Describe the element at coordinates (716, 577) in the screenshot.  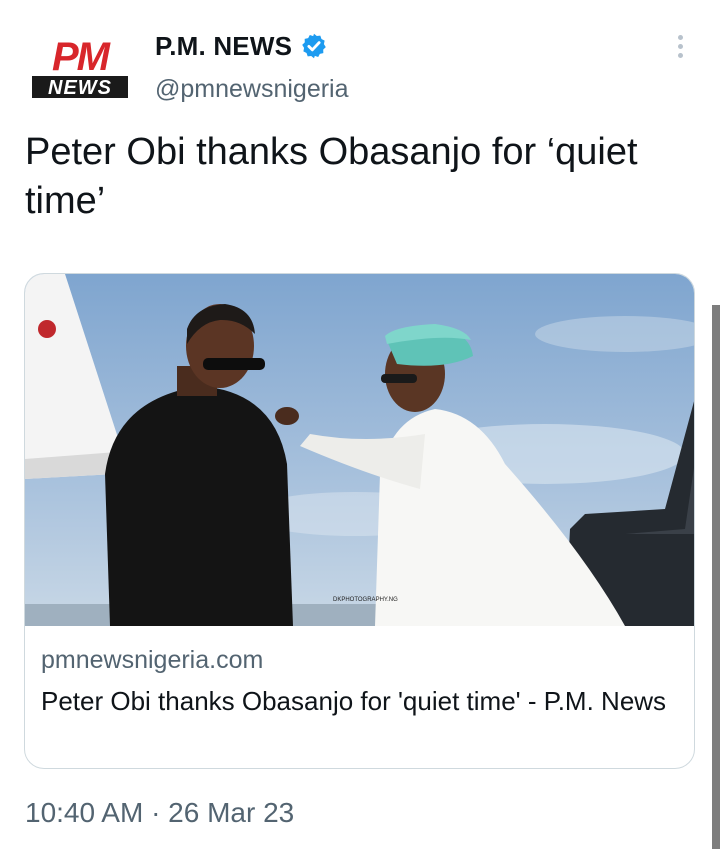
I see `scrollbar` at that location.